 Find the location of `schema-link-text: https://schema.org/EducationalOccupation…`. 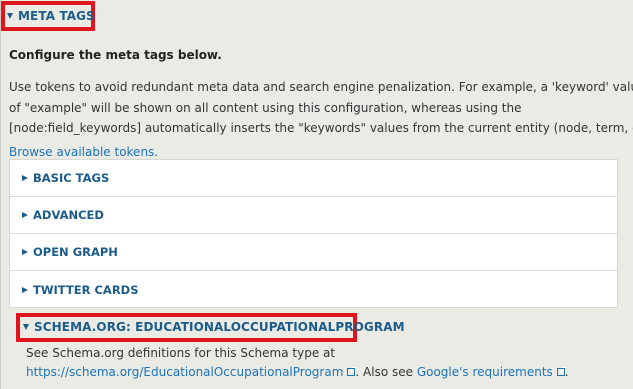

schema-link-text: https://schema.org/EducationalOccupation… is located at coordinates (185, 372).